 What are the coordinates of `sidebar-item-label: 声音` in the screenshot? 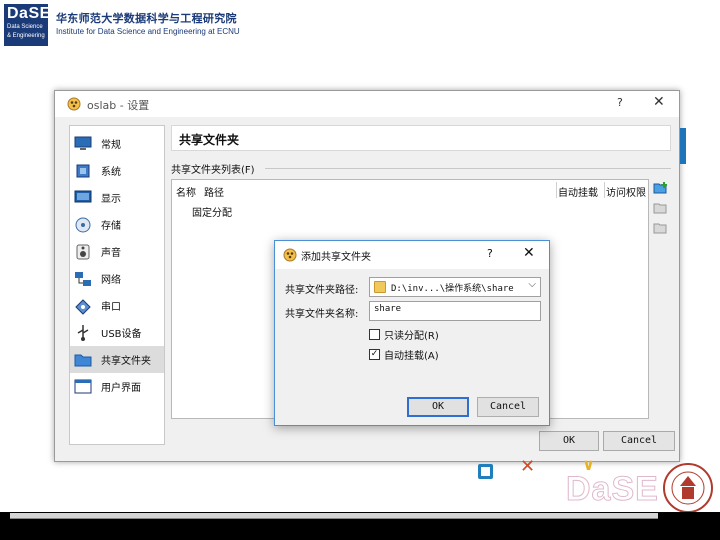 It's located at (111, 253).